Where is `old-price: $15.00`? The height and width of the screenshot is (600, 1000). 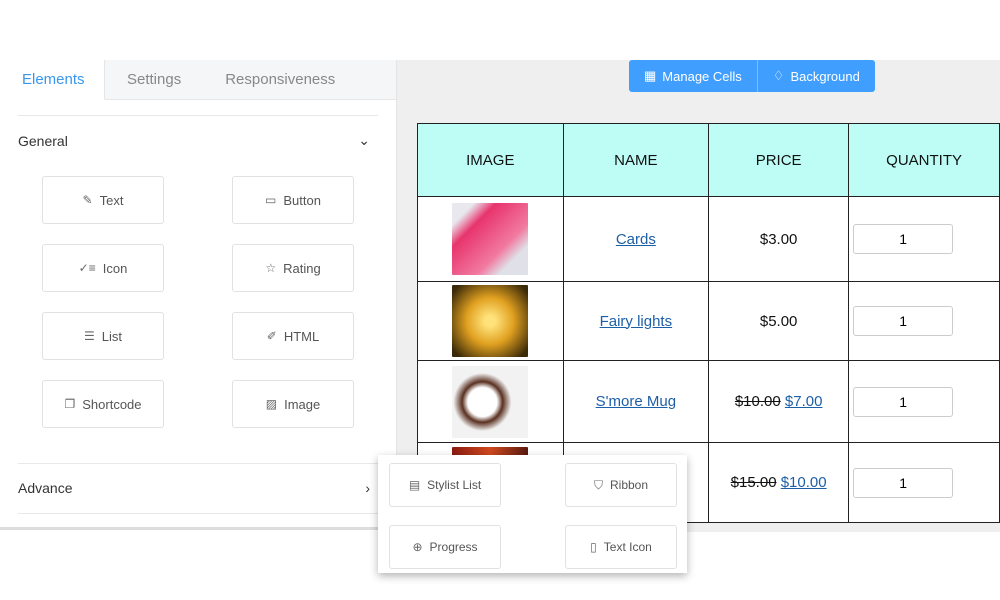
old-price: $15.00 is located at coordinates (753, 482).